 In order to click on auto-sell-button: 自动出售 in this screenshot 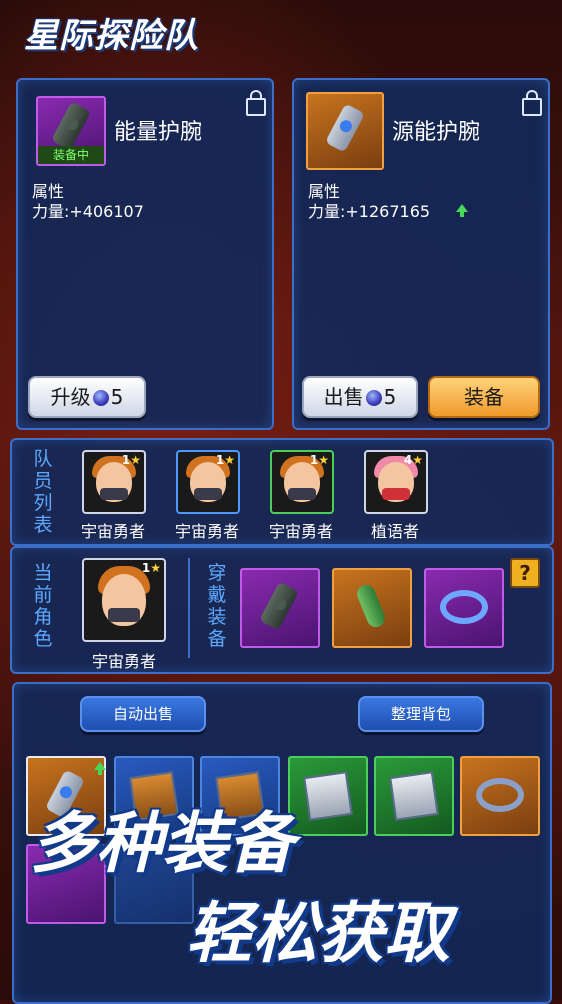, I will do `click(143, 714)`.